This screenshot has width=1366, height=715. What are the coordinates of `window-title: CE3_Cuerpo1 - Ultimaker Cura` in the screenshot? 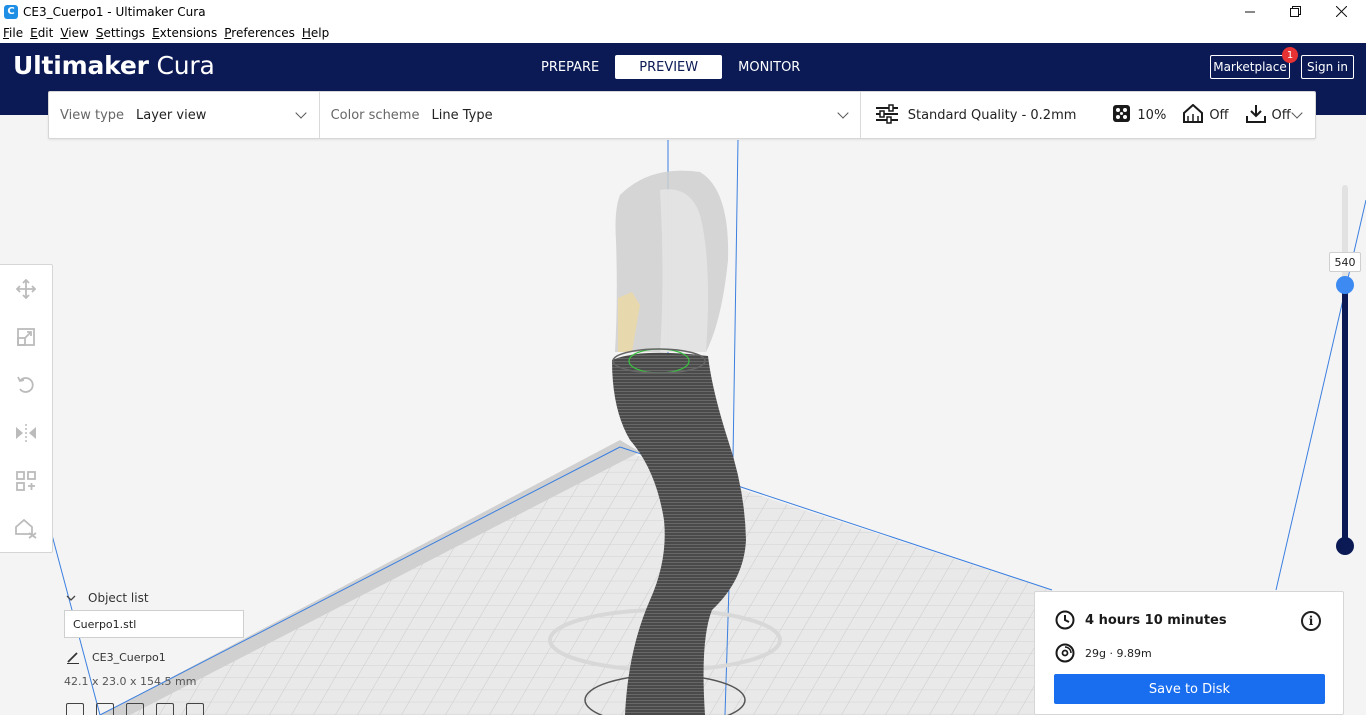 It's located at (114, 11).